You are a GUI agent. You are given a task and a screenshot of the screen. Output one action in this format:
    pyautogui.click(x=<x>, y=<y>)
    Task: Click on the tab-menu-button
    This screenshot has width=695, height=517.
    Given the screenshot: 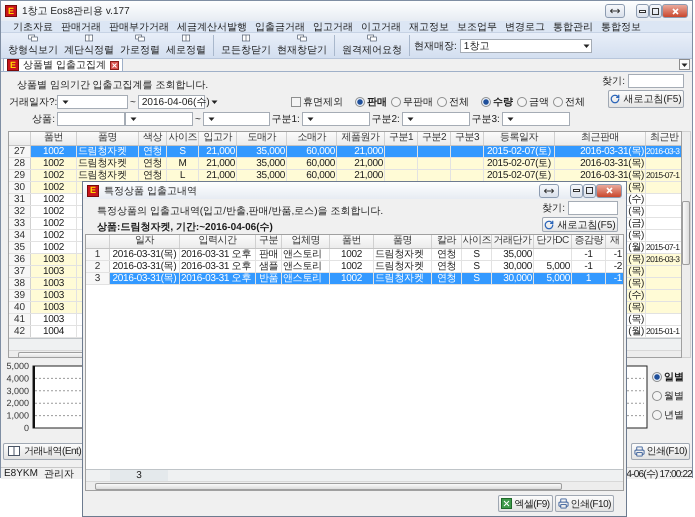 What is the action you would take?
    pyautogui.click(x=684, y=64)
    